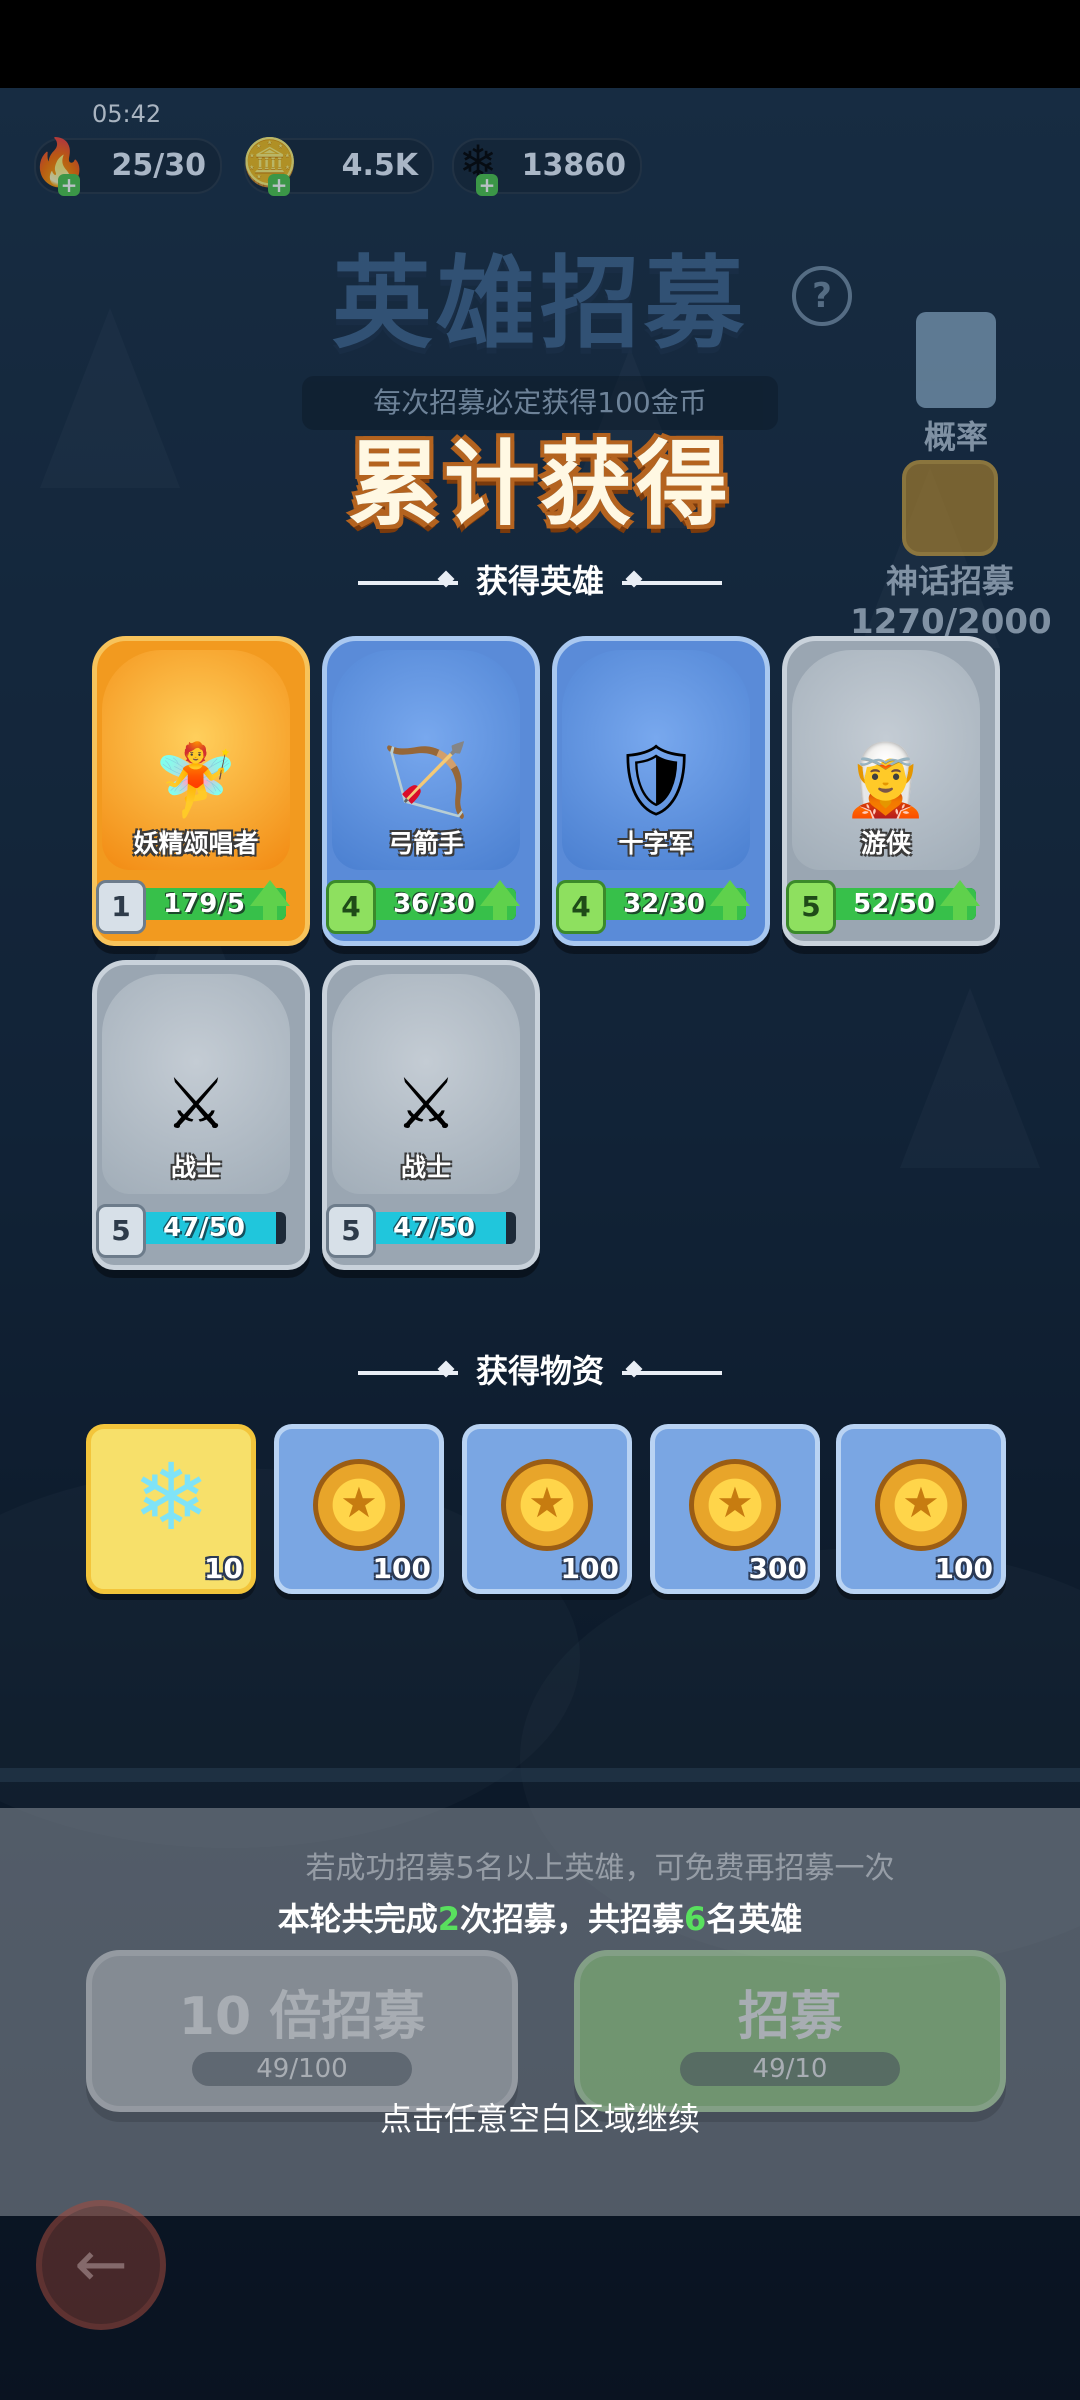 This screenshot has height=2400, width=1080. I want to click on hero-card: 🛡 十字军 32/30 4, so click(661, 791).